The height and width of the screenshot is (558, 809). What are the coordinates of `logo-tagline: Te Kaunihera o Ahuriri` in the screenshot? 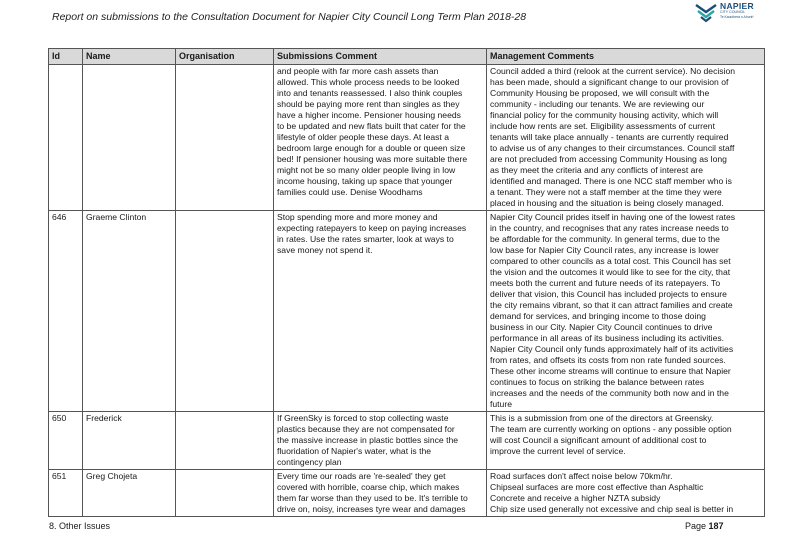 It's located at (737, 17).